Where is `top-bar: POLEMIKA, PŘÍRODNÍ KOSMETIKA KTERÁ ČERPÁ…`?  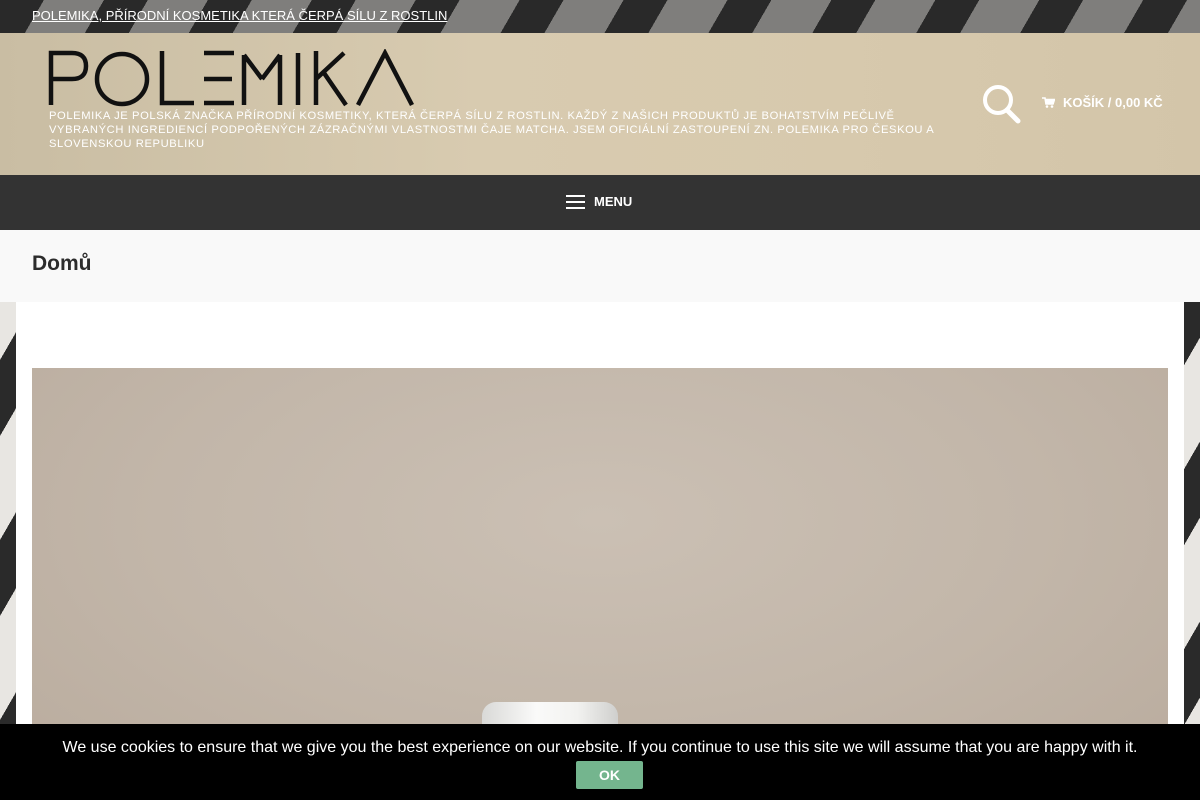
top-bar: POLEMIKA, PŘÍRODNÍ KOSMETIKA KTERÁ ČERPÁ… is located at coordinates (600, 16).